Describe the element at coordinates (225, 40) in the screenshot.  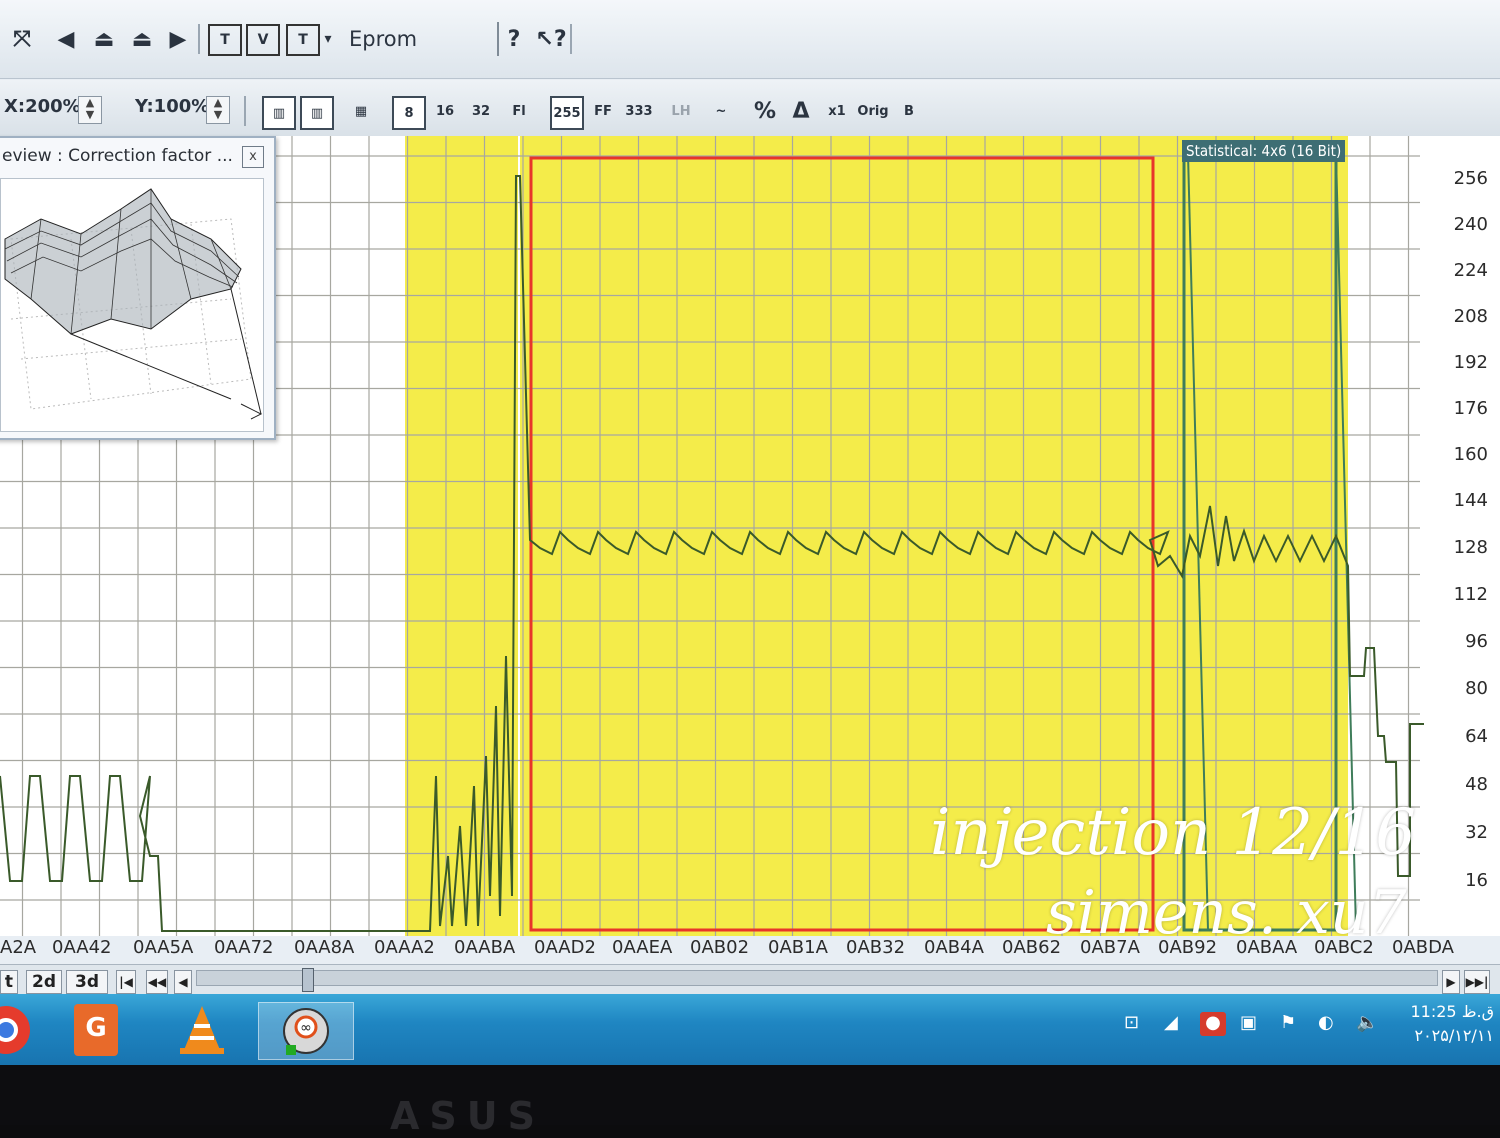
I see `map-text-icon: T` at that location.